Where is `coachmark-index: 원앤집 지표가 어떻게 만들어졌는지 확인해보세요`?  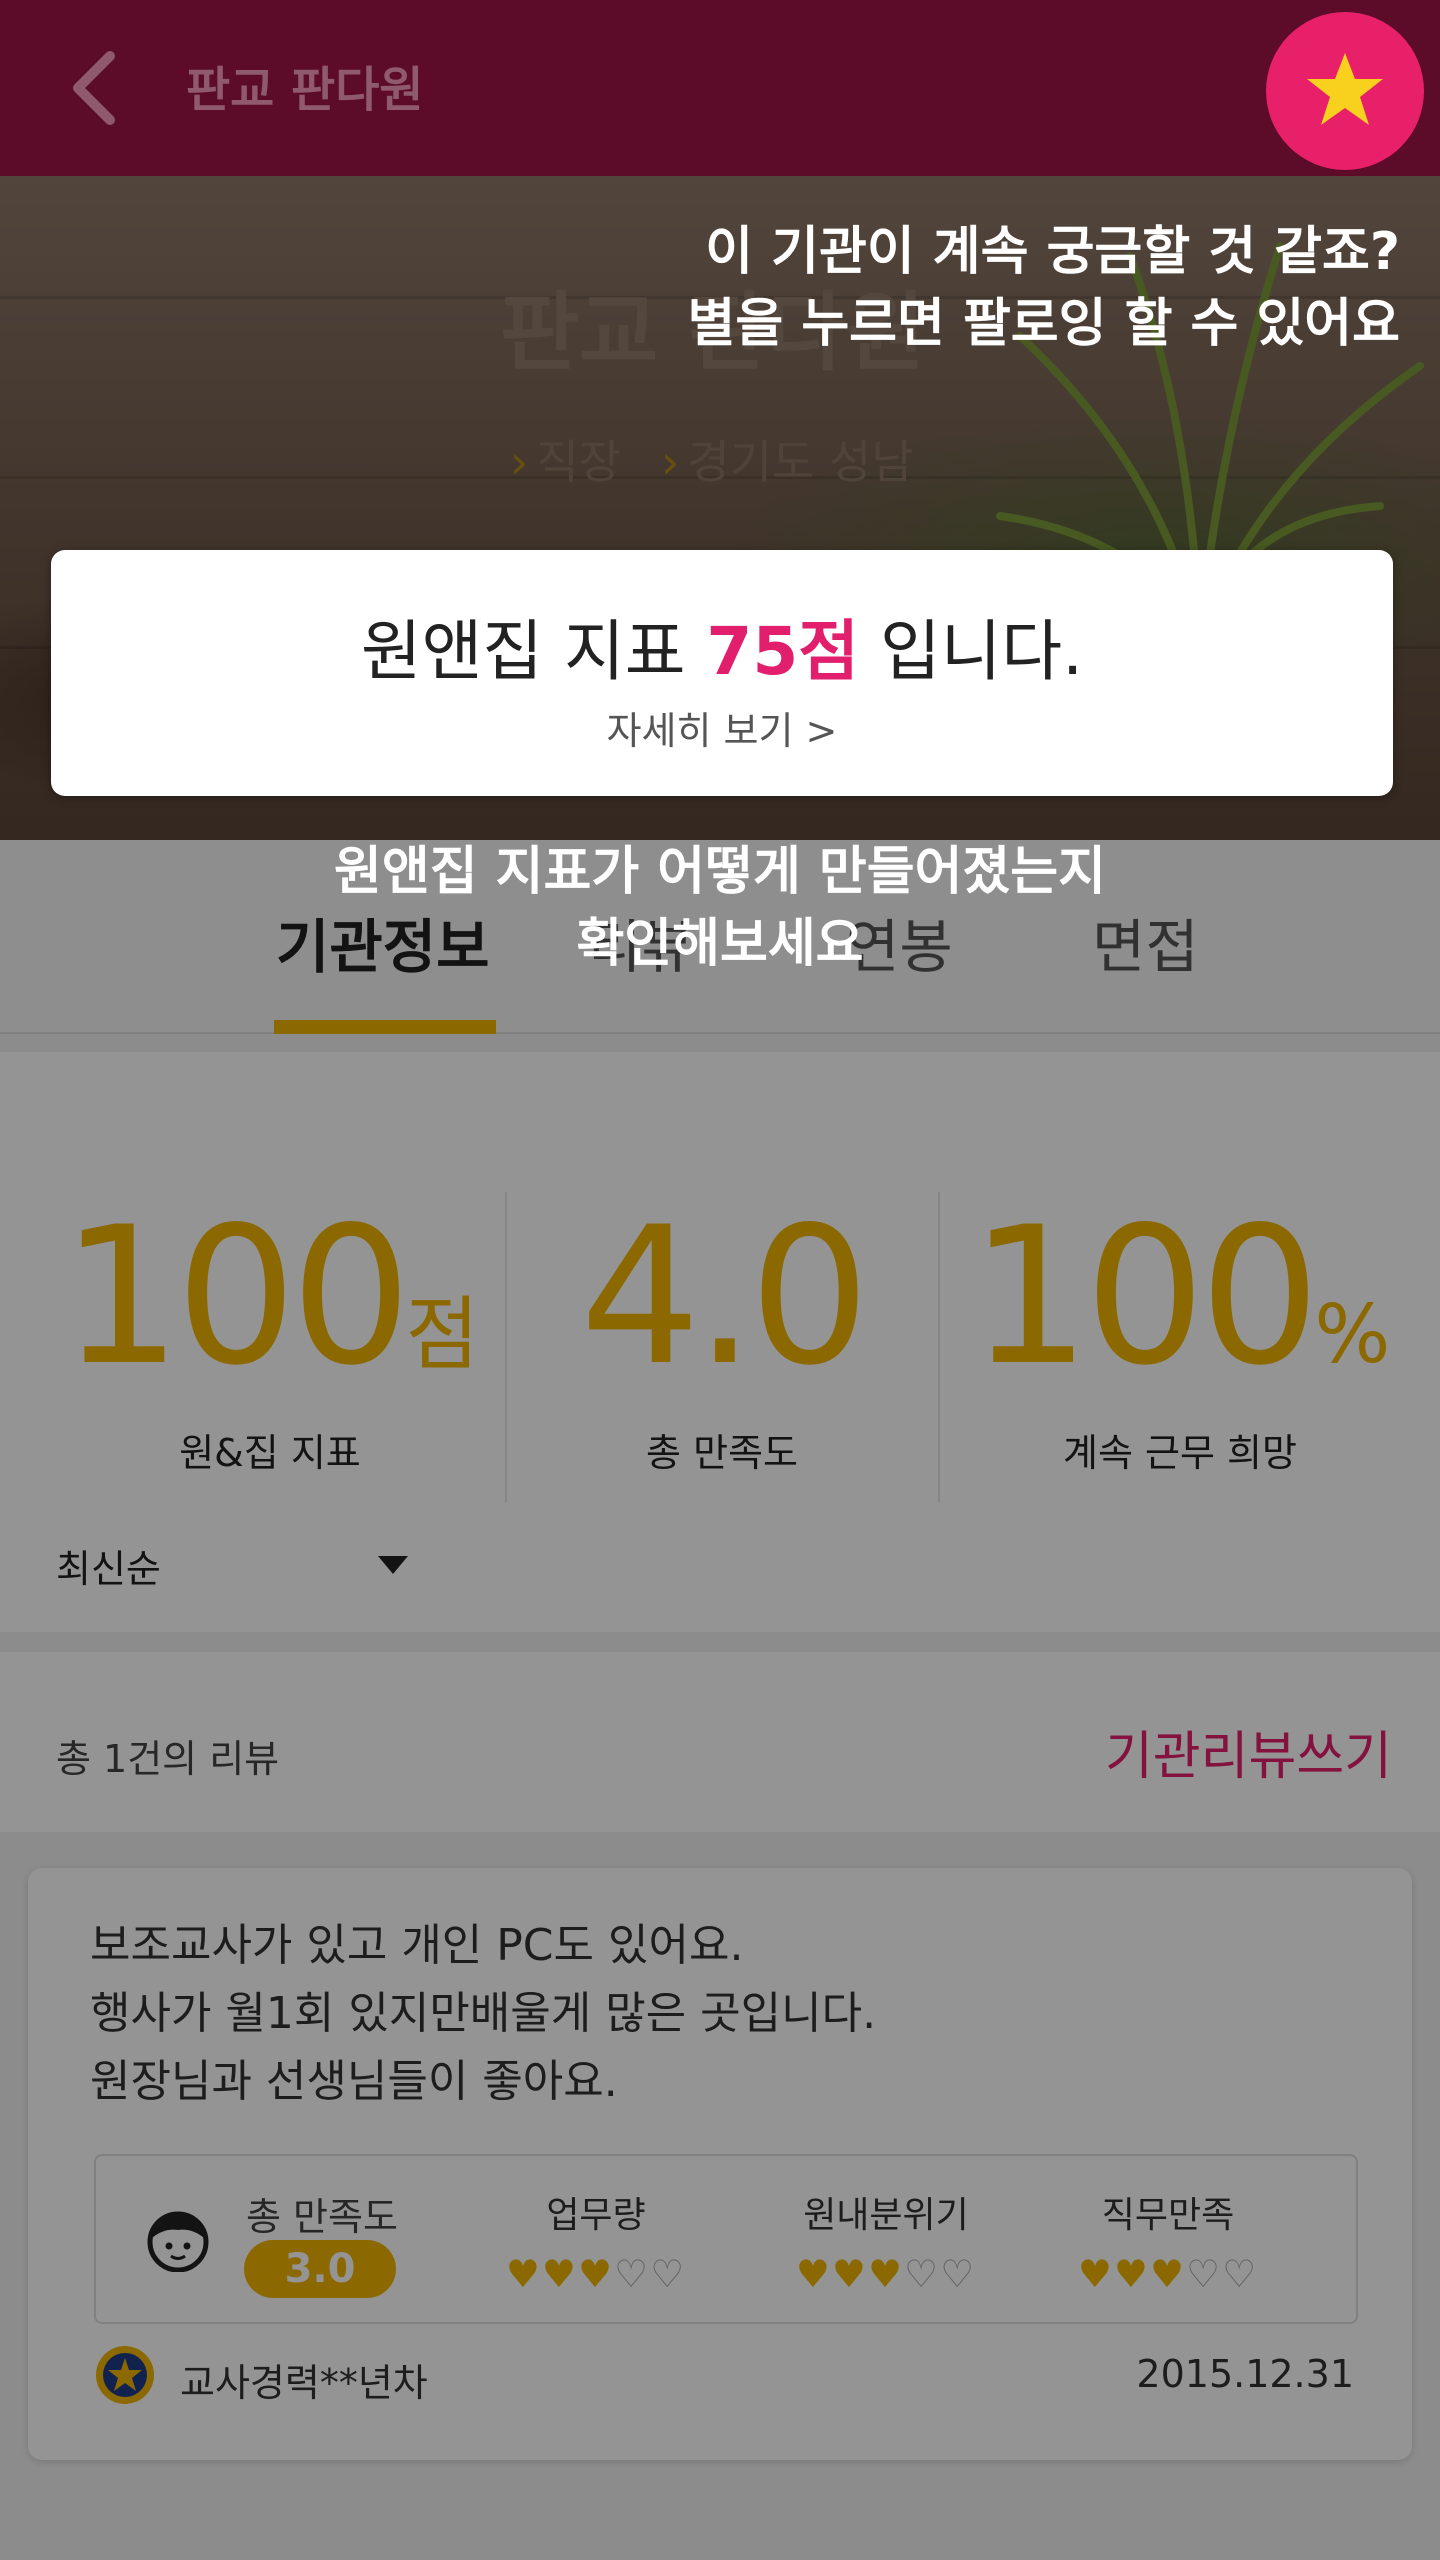
coachmark-index: 원앤집 지표가 어떻게 만들어졌는지 확인해보세요 is located at coordinates (720, 908).